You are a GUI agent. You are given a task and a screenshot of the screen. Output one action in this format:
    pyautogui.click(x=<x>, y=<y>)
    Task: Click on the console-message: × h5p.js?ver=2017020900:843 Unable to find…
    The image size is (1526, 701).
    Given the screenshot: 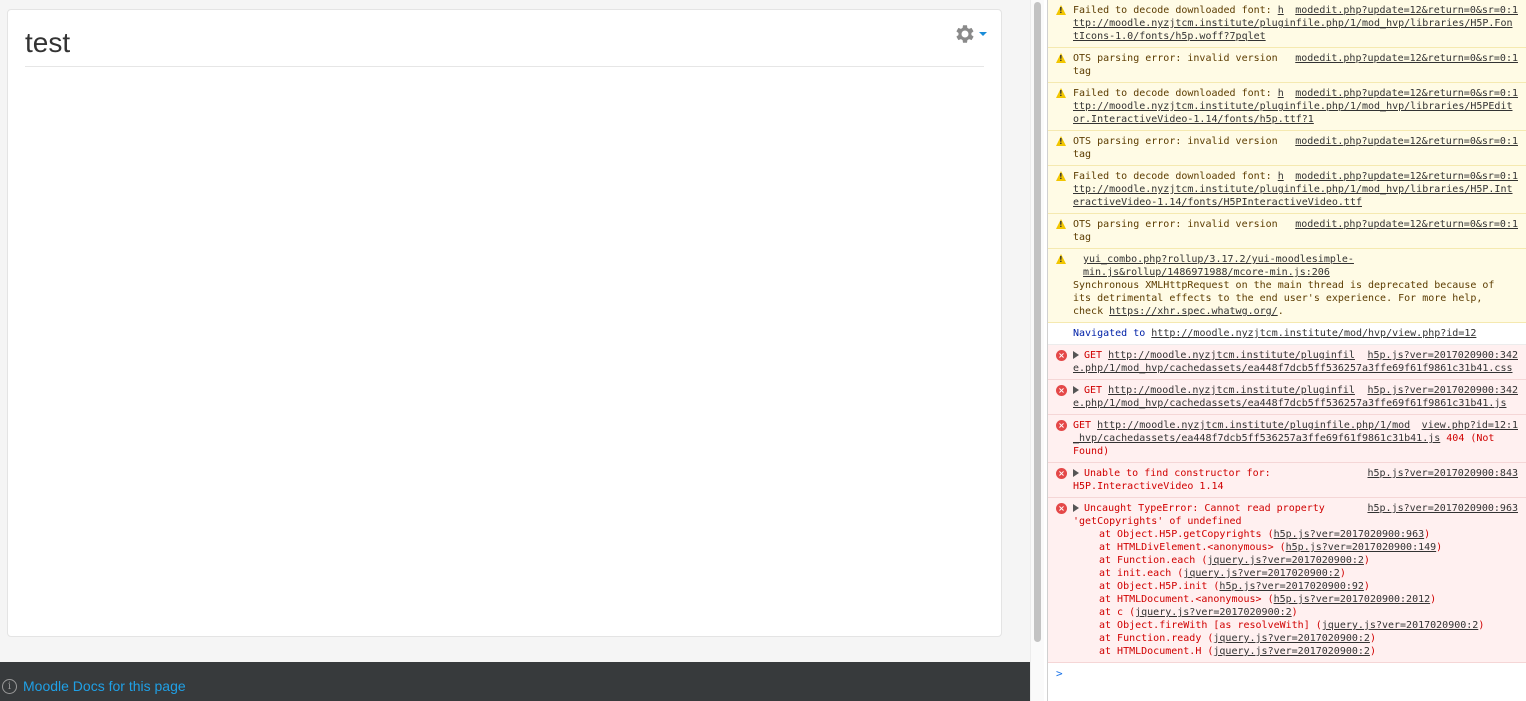 What is the action you would take?
    pyautogui.click(x=1287, y=480)
    